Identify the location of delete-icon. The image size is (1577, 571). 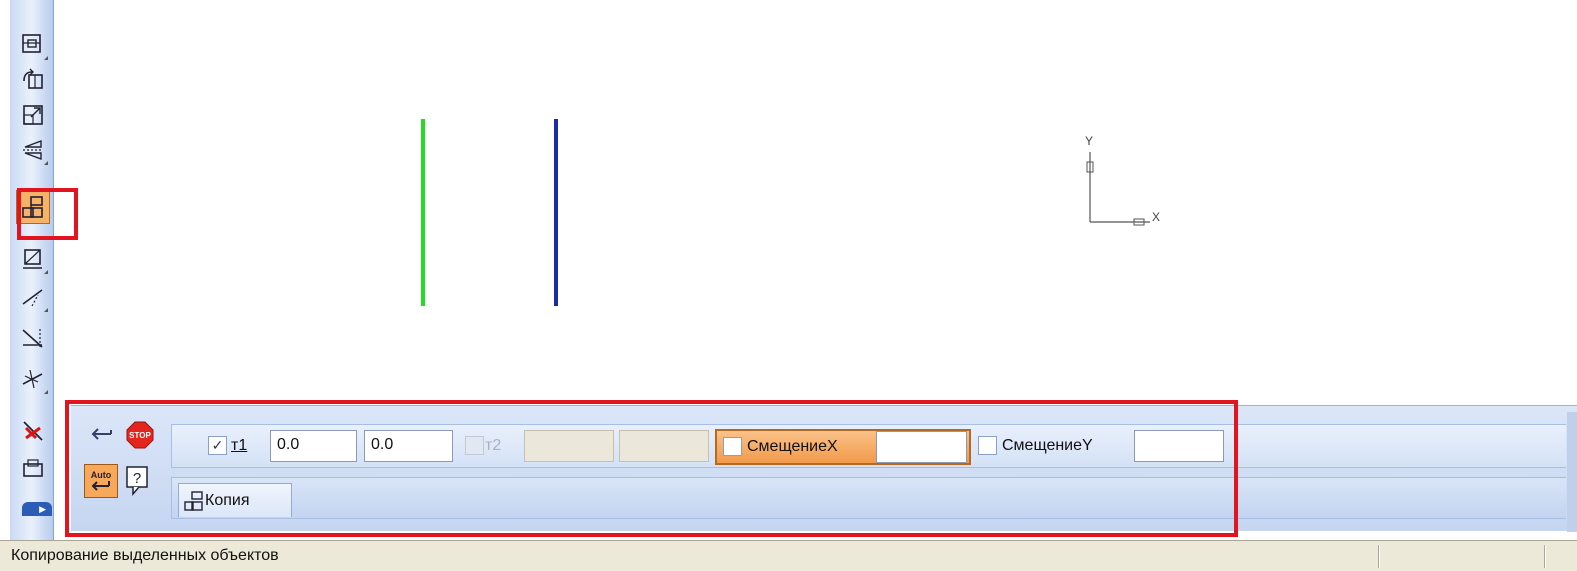
(33, 431).